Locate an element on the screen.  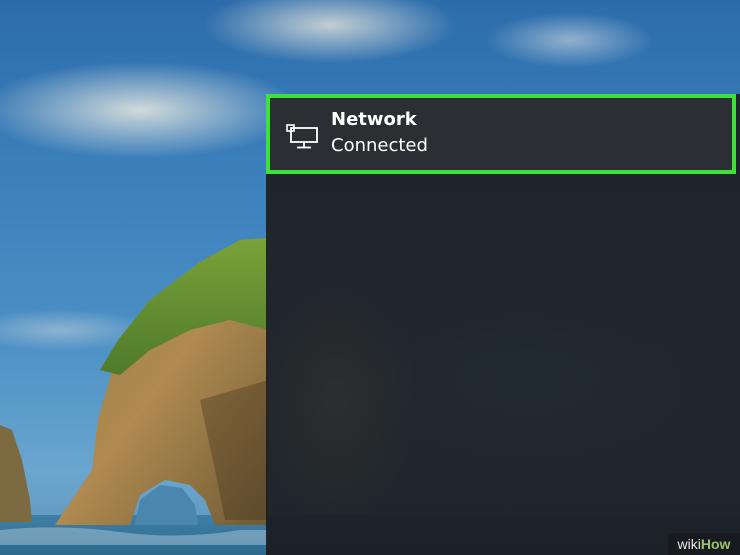
watermark-suffix: How is located at coordinates (715, 544).